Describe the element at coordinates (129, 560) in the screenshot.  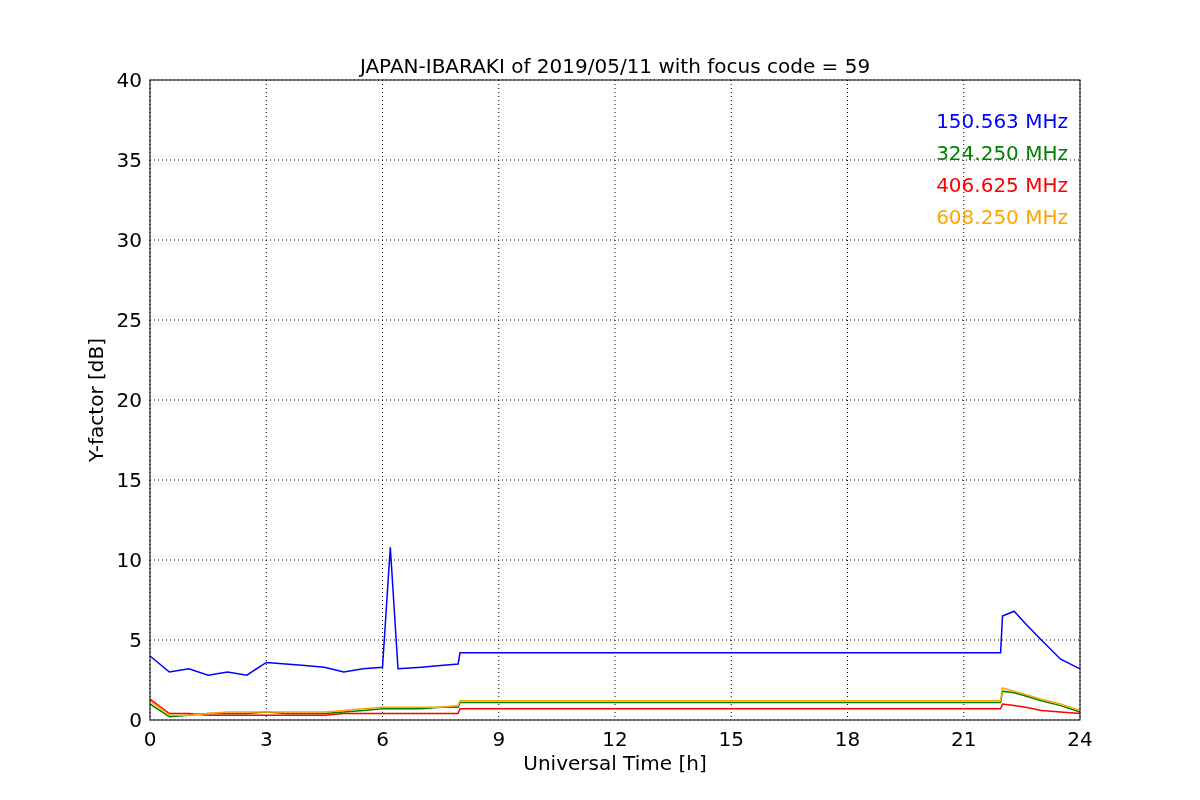
I see `y-tick-label: 10` at that location.